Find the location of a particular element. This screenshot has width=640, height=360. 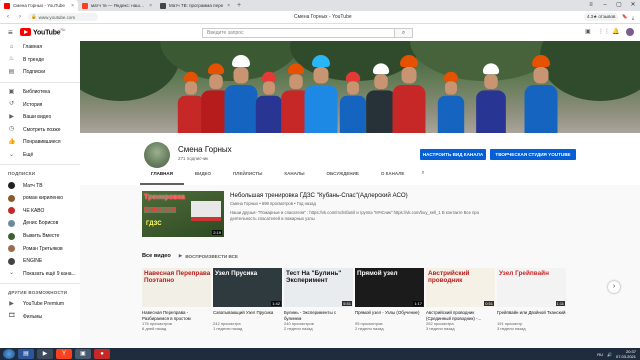

bookmark-icon: 🔖 is located at coordinates (625, 17).